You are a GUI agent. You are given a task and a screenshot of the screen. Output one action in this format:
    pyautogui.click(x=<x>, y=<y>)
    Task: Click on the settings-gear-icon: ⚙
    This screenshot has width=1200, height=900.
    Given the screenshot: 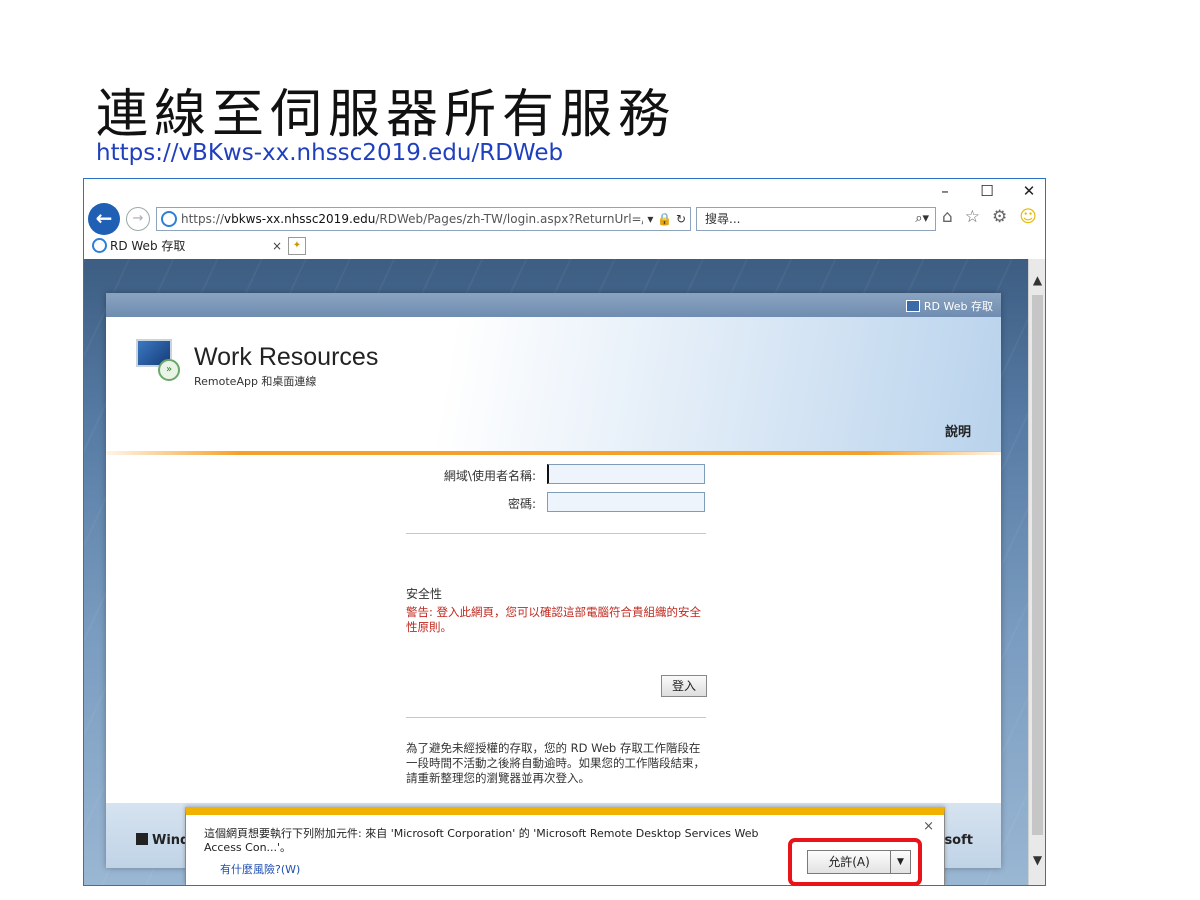 What is the action you would take?
    pyautogui.click(x=999, y=217)
    